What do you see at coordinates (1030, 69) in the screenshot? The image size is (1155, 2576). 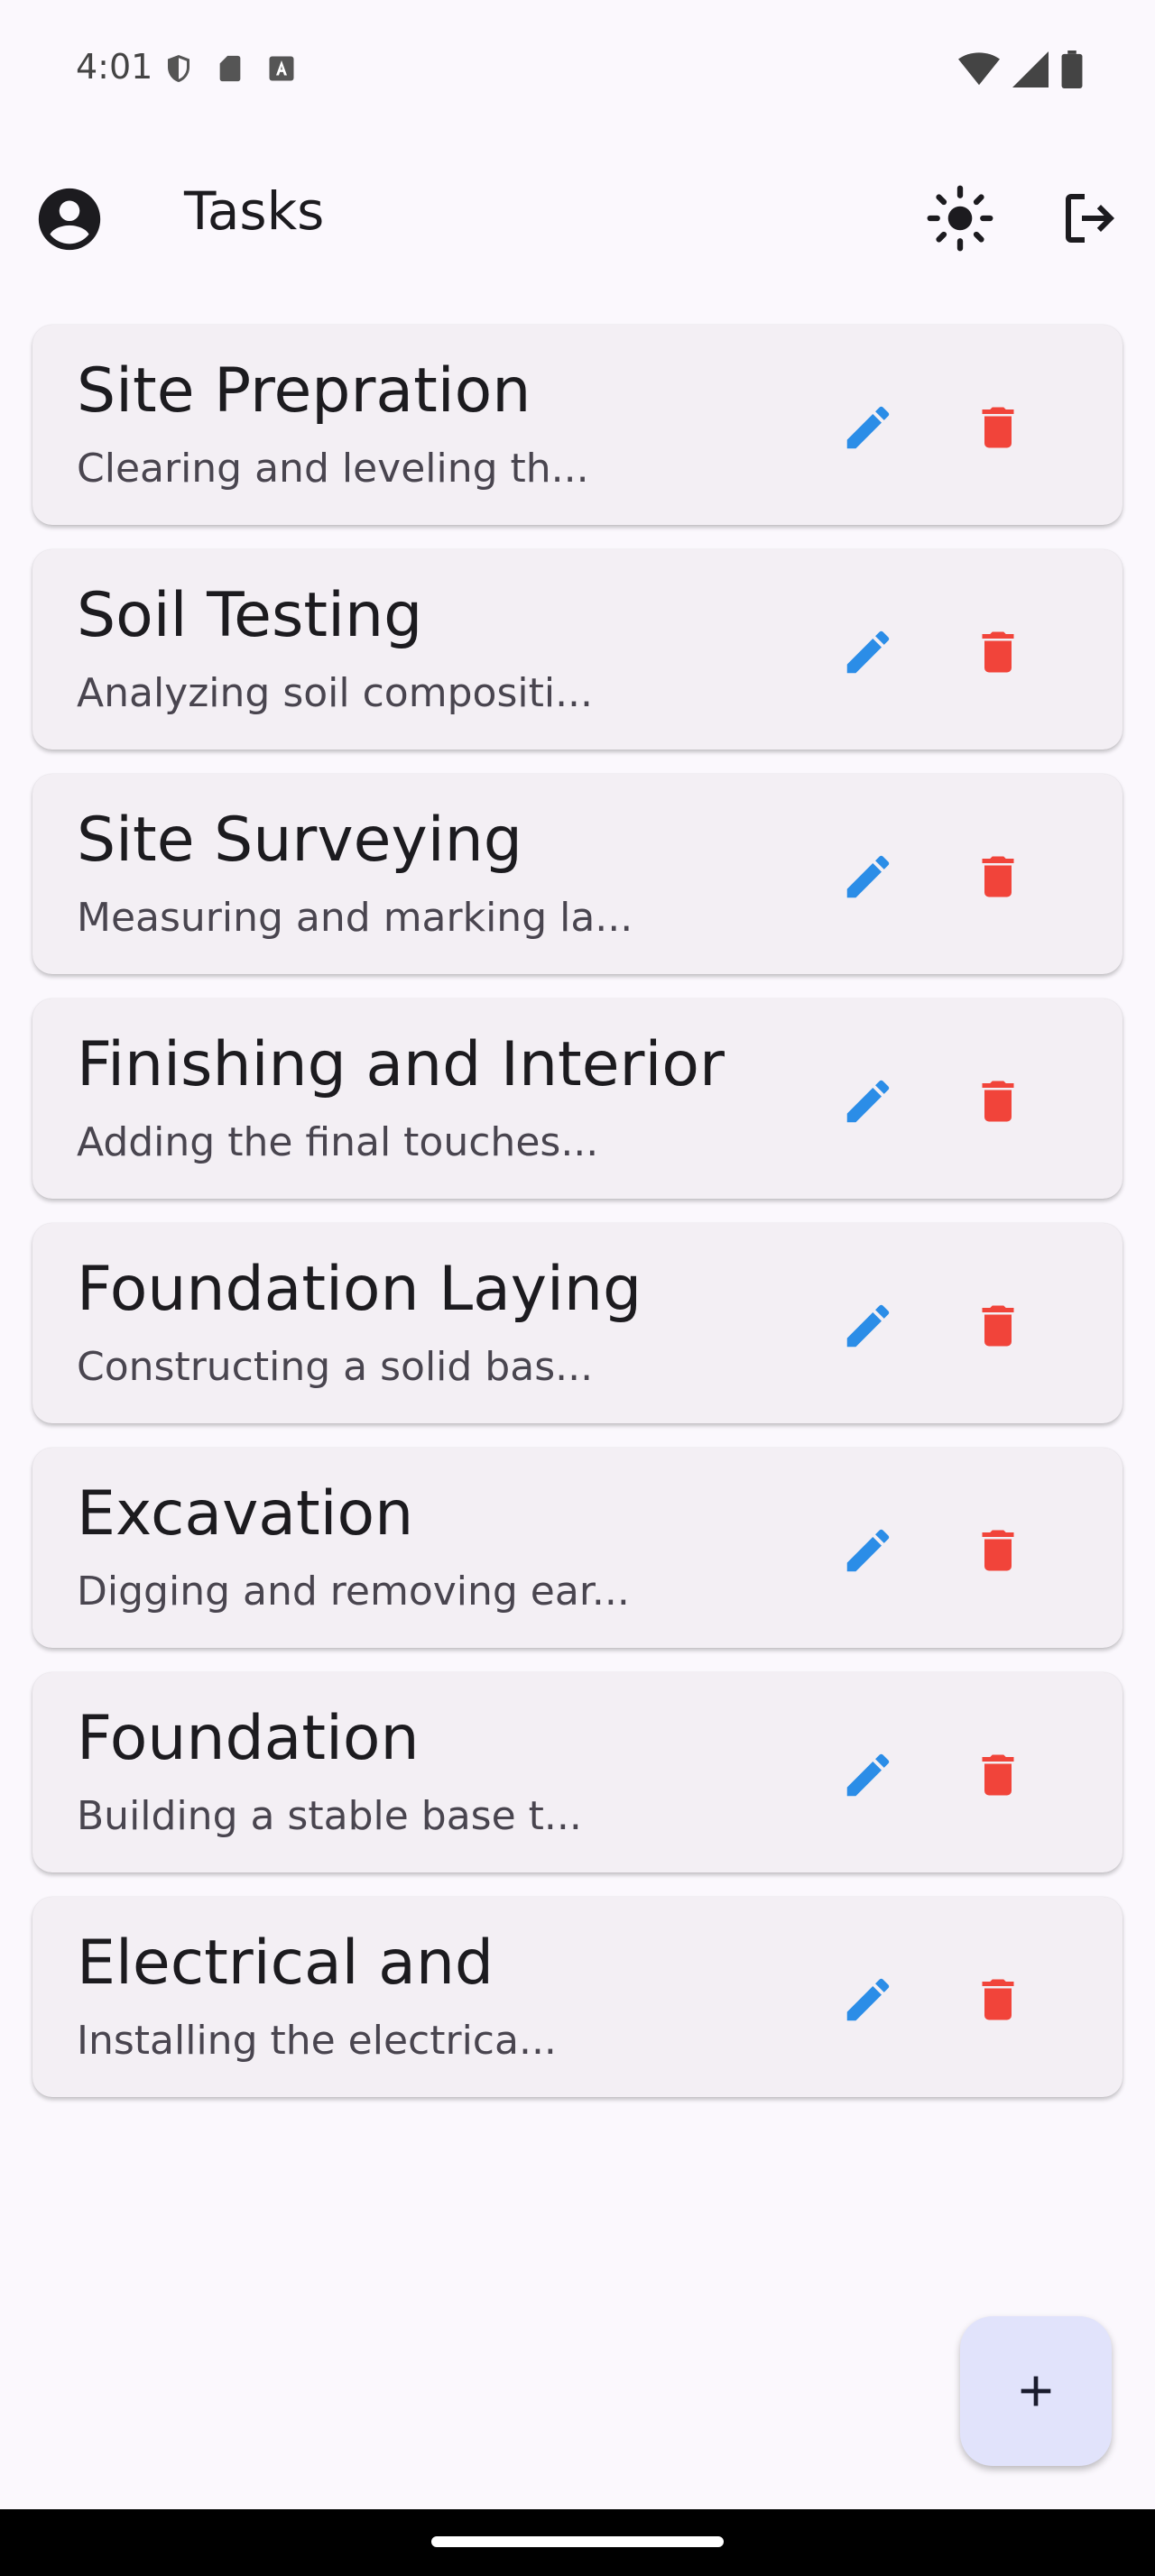 I see `signal-icon` at bounding box center [1030, 69].